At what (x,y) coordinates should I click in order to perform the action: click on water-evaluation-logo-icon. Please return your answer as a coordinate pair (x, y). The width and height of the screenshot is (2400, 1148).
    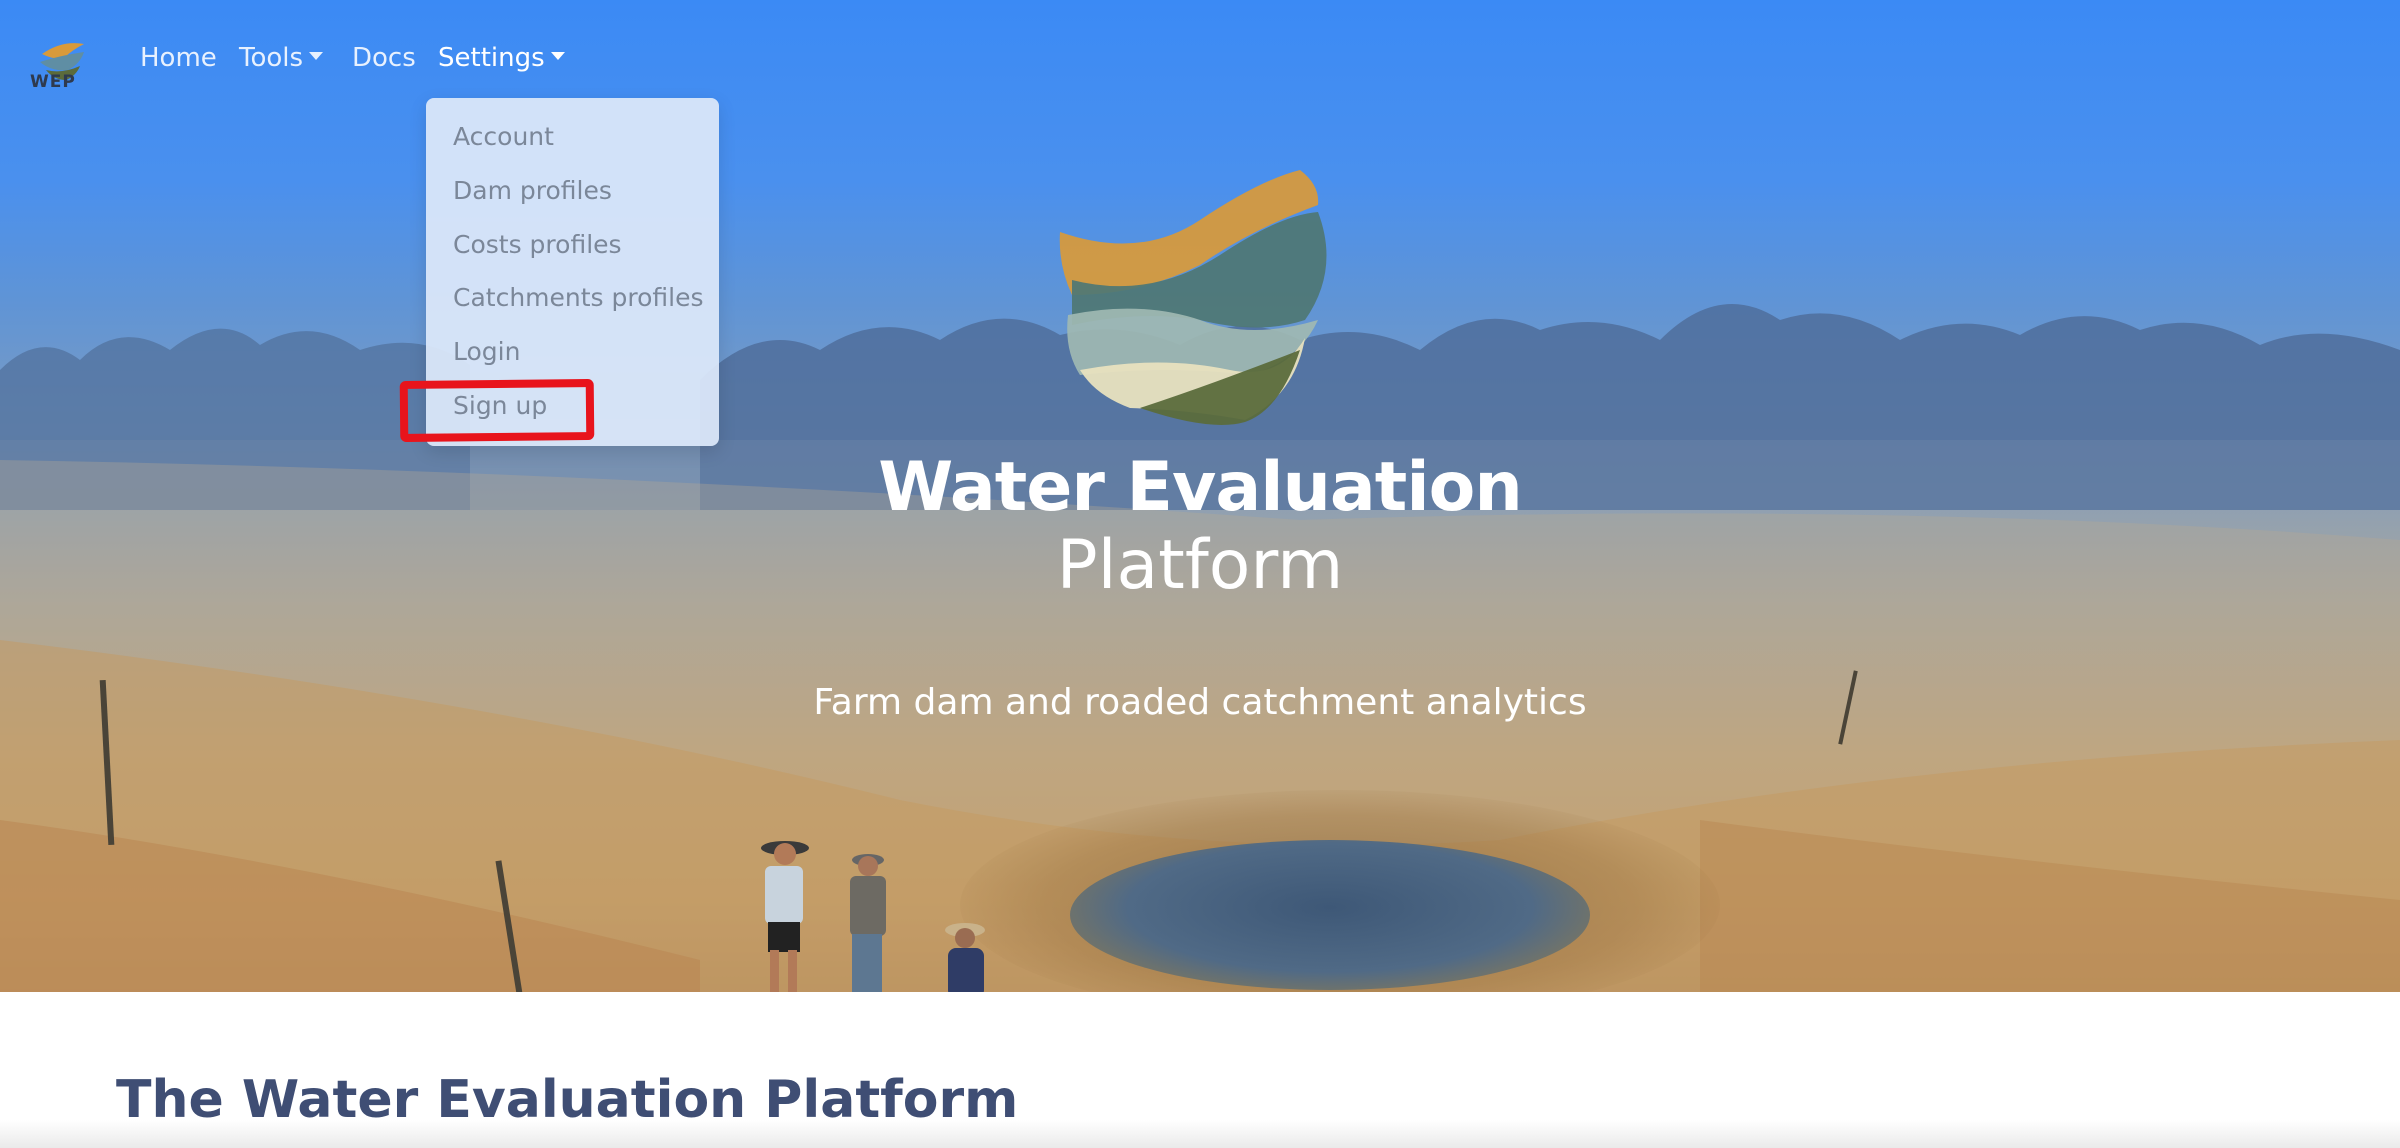
    Looking at the image, I should click on (1193, 297).